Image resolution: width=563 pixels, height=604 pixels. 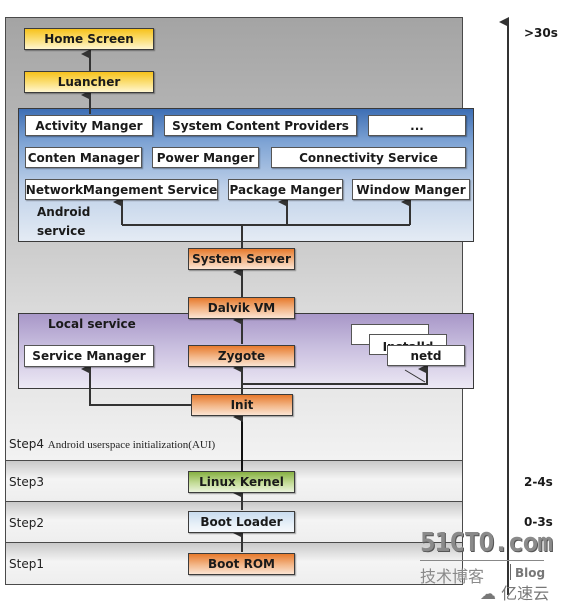 I want to click on boot-rom-node: Boot ROM, so click(x=241, y=564).